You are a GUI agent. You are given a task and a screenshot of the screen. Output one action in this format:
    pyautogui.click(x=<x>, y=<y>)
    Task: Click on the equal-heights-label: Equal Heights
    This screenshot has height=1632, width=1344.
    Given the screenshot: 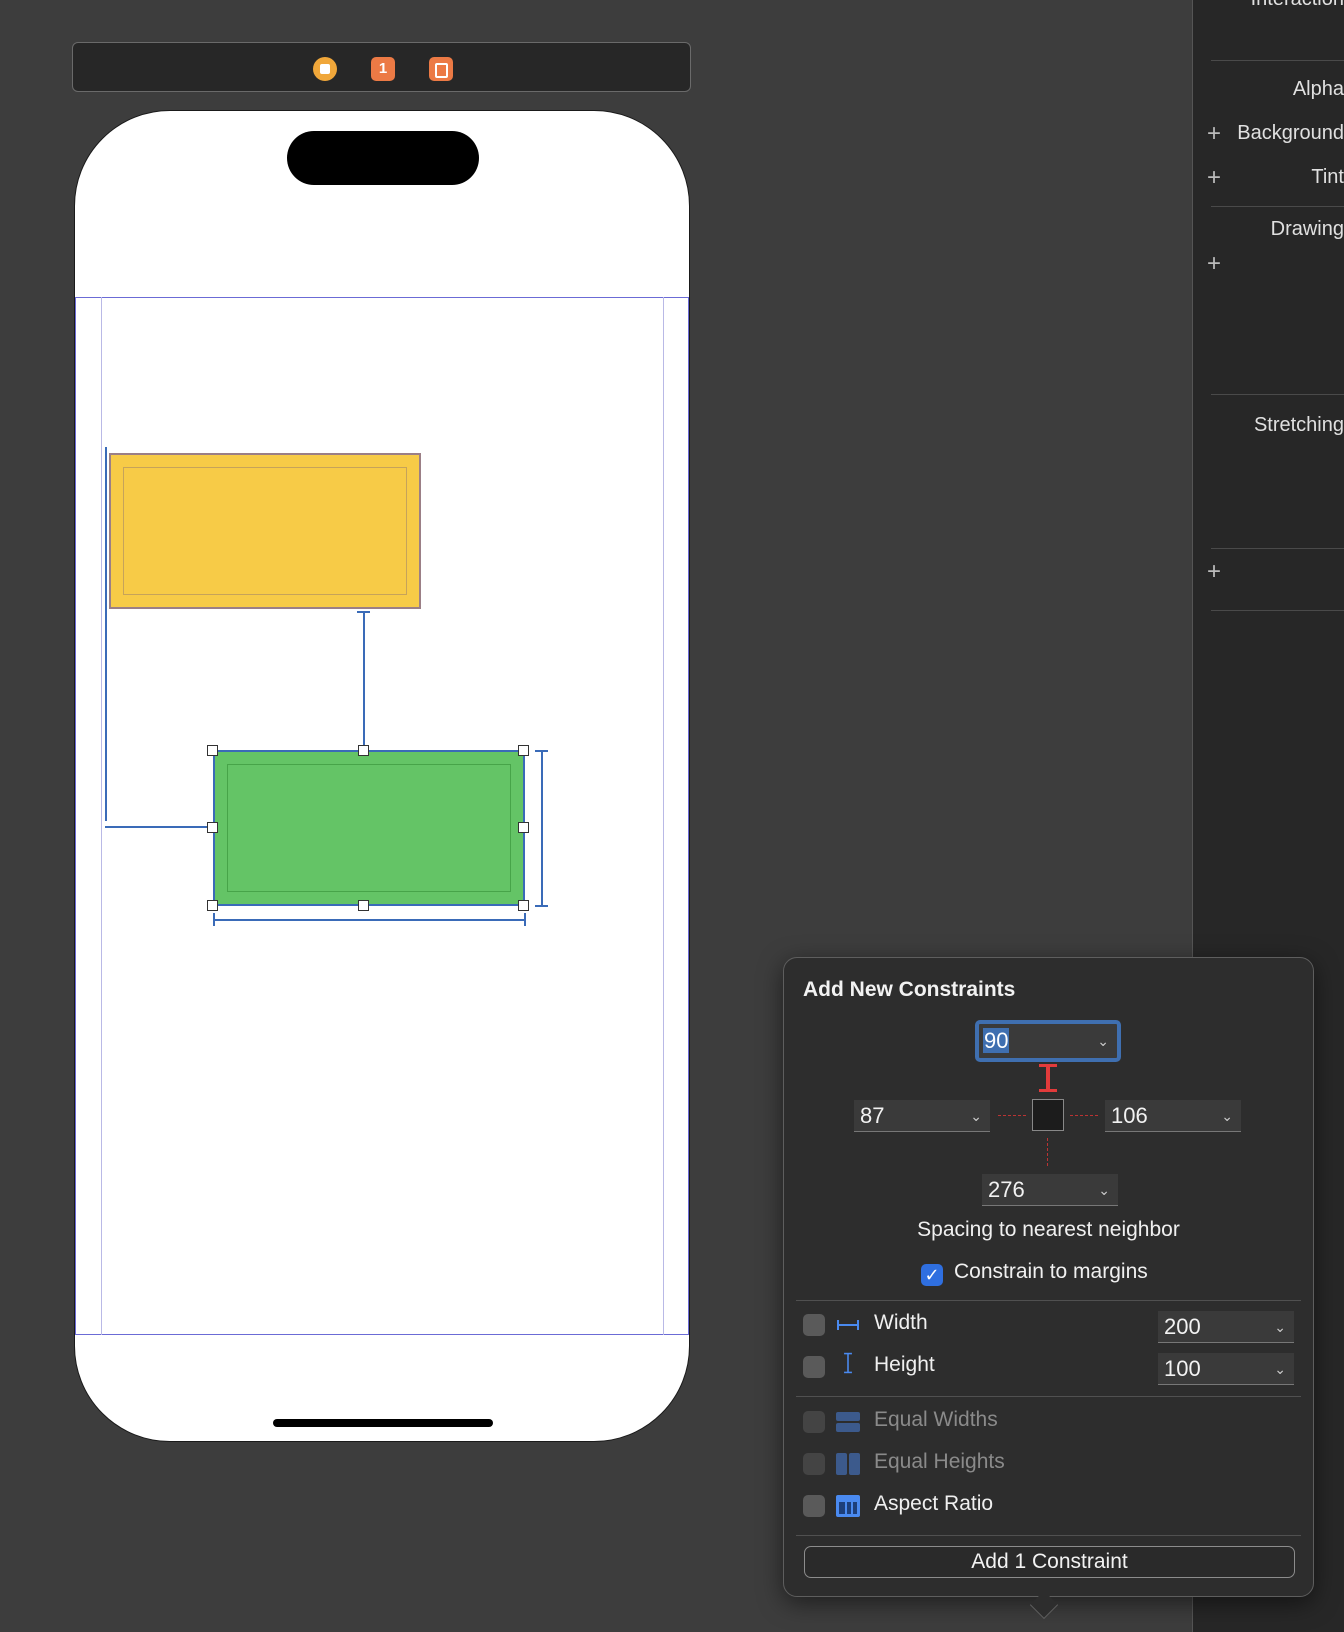 What is the action you would take?
    pyautogui.click(x=939, y=1461)
    